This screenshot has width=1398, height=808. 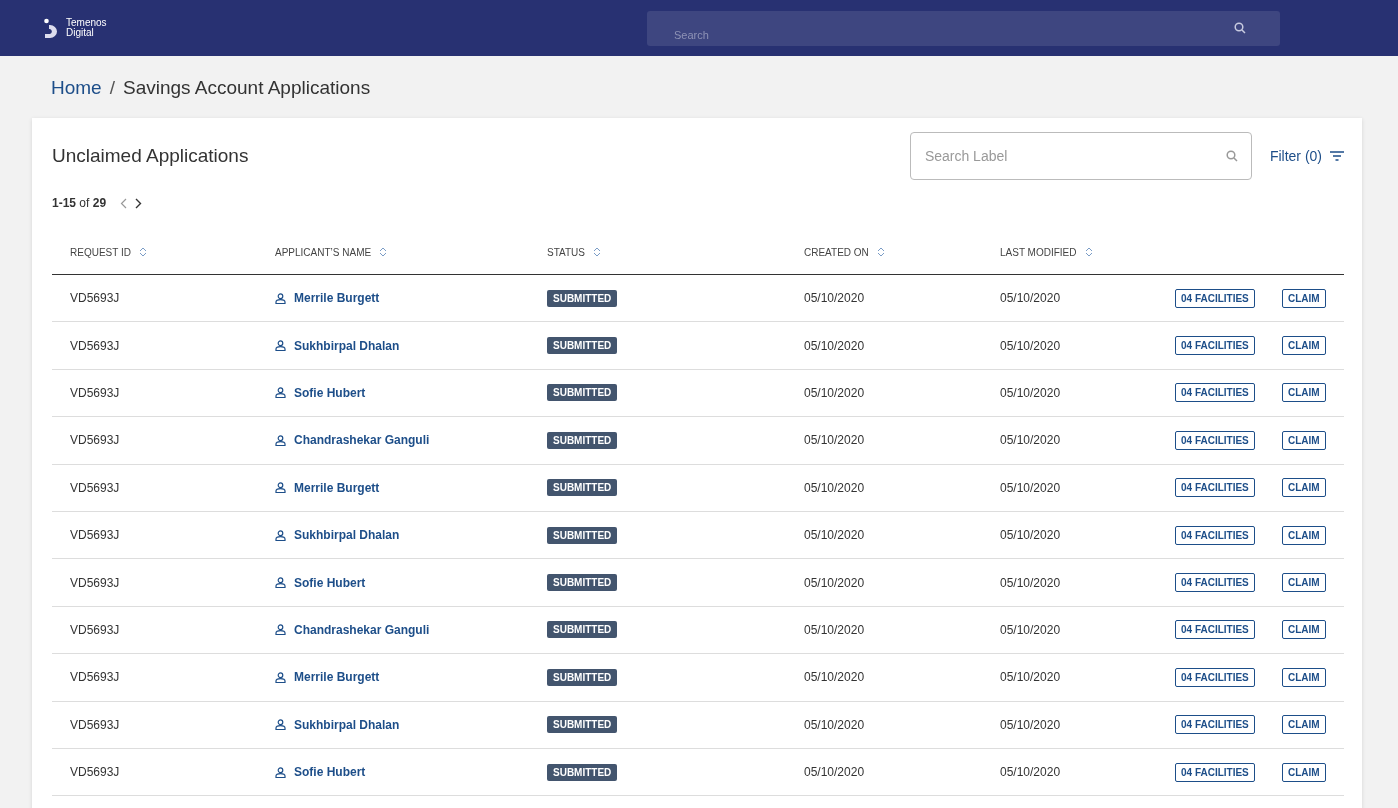 What do you see at coordinates (1240, 28) in the screenshot?
I see `search-icon` at bounding box center [1240, 28].